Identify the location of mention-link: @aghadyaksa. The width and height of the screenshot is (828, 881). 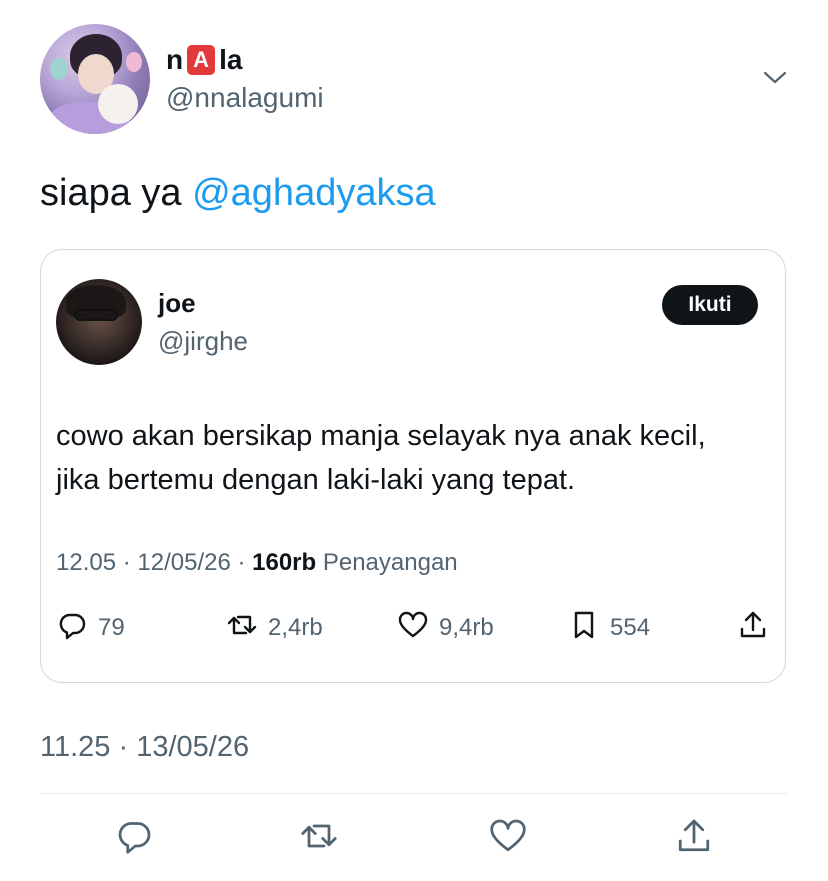
(314, 193).